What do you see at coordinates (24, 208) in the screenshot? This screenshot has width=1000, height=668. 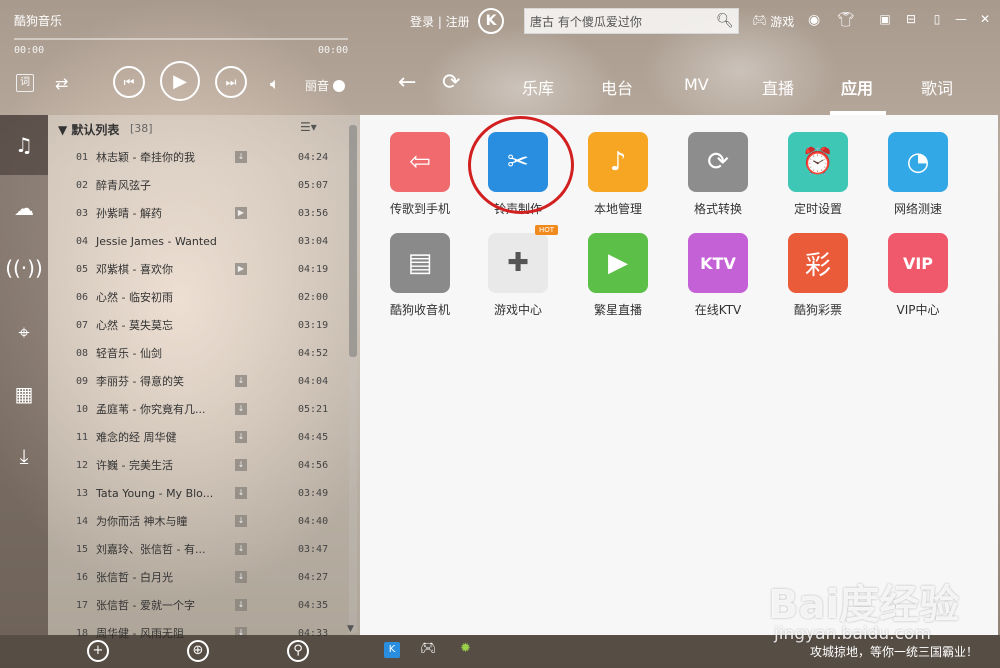 I see `cloud-icon: ☁` at bounding box center [24, 208].